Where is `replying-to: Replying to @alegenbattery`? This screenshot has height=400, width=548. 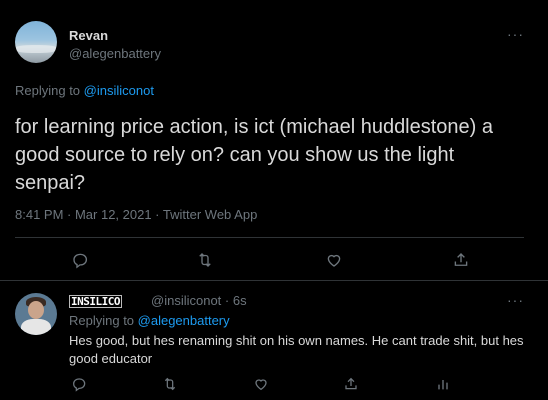
replying-to: Replying to @alegenbattery is located at coordinates (149, 320).